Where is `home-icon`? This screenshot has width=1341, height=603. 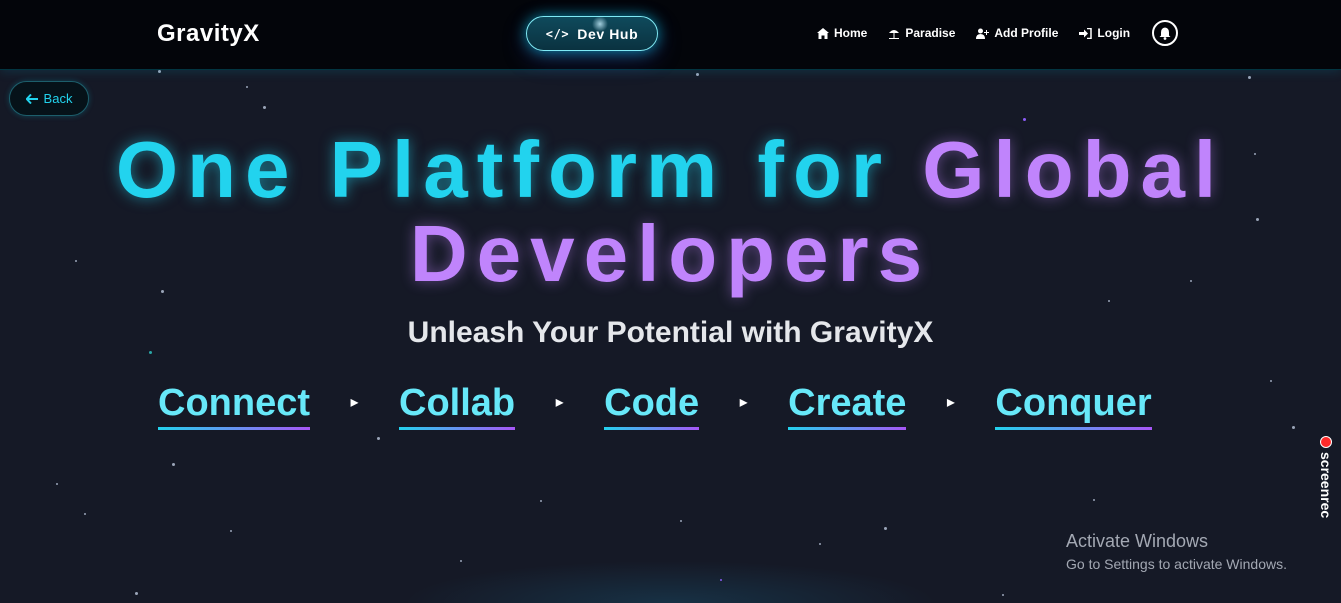 home-icon is located at coordinates (823, 33).